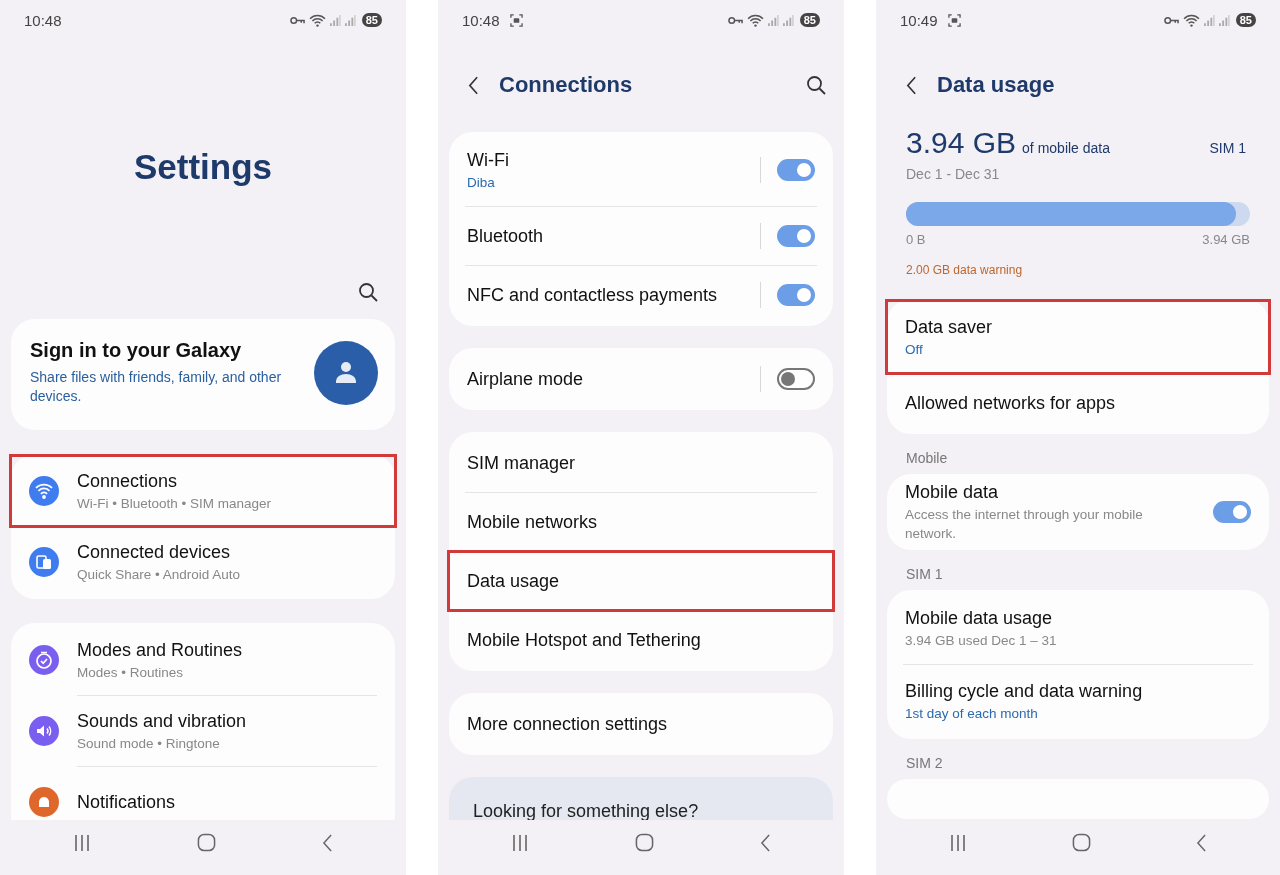  I want to click on item-subtitle: Access the internet through your mobile network., so click(1024, 524).